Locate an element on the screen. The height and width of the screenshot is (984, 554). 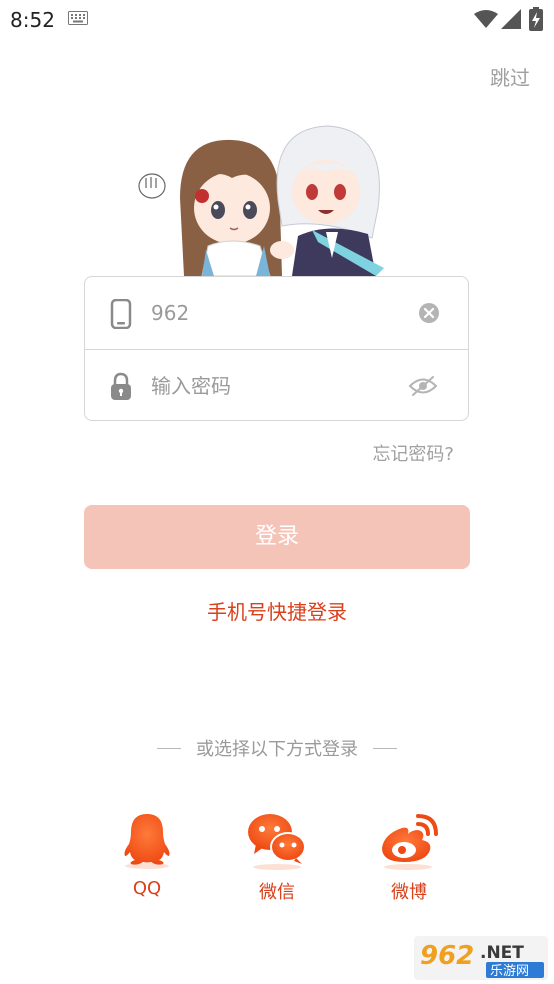
anime-couple-illustration is located at coordinates (261, 200).